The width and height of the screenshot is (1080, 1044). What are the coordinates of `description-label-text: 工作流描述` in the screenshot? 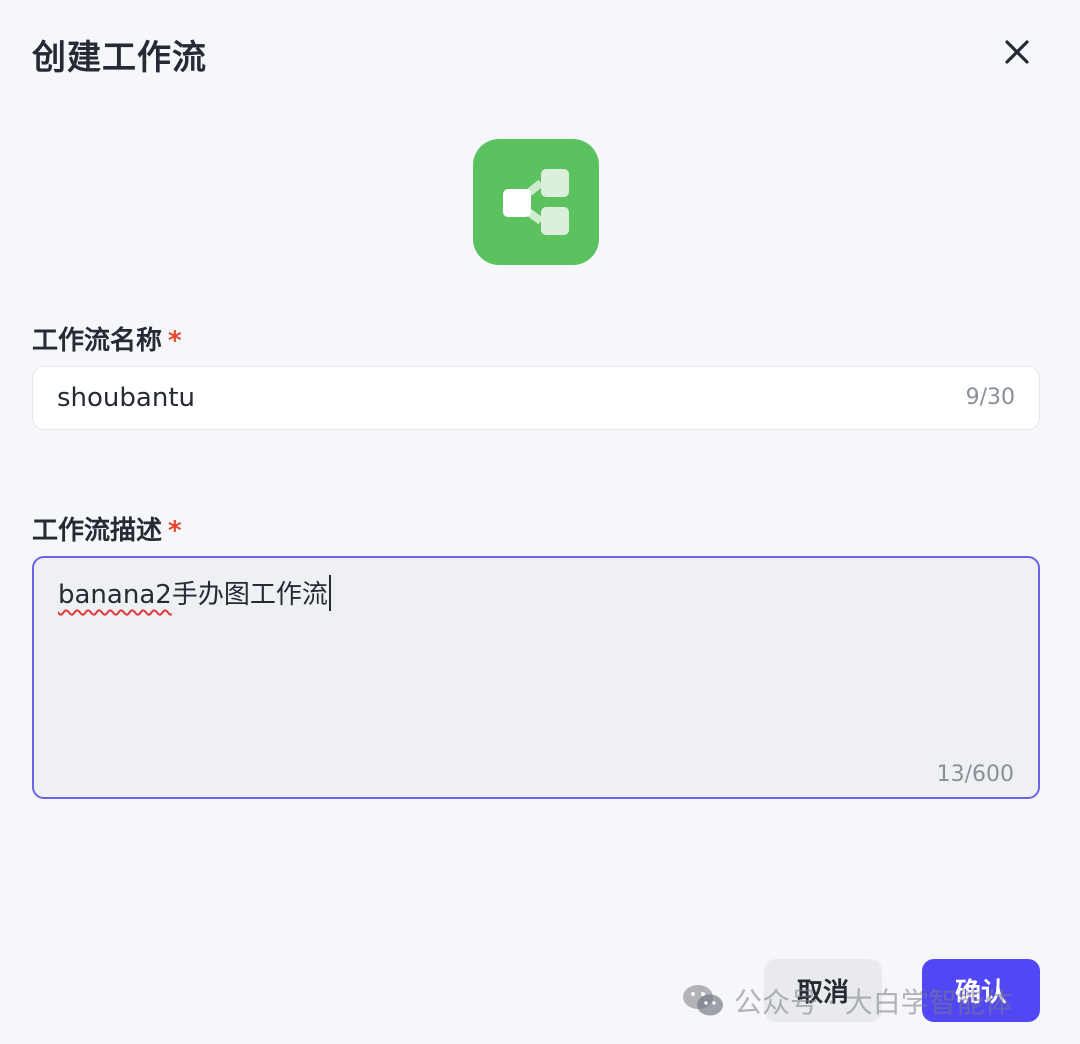 It's located at (97, 531).